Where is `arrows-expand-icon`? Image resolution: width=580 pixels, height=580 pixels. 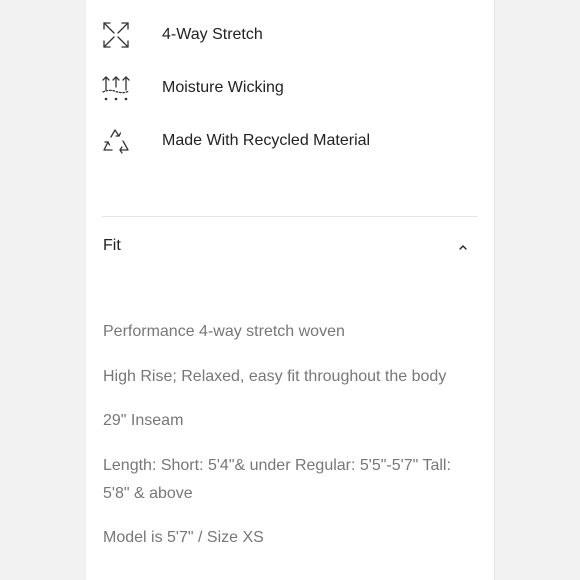 arrows-expand-icon is located at coordinates (116, 35).